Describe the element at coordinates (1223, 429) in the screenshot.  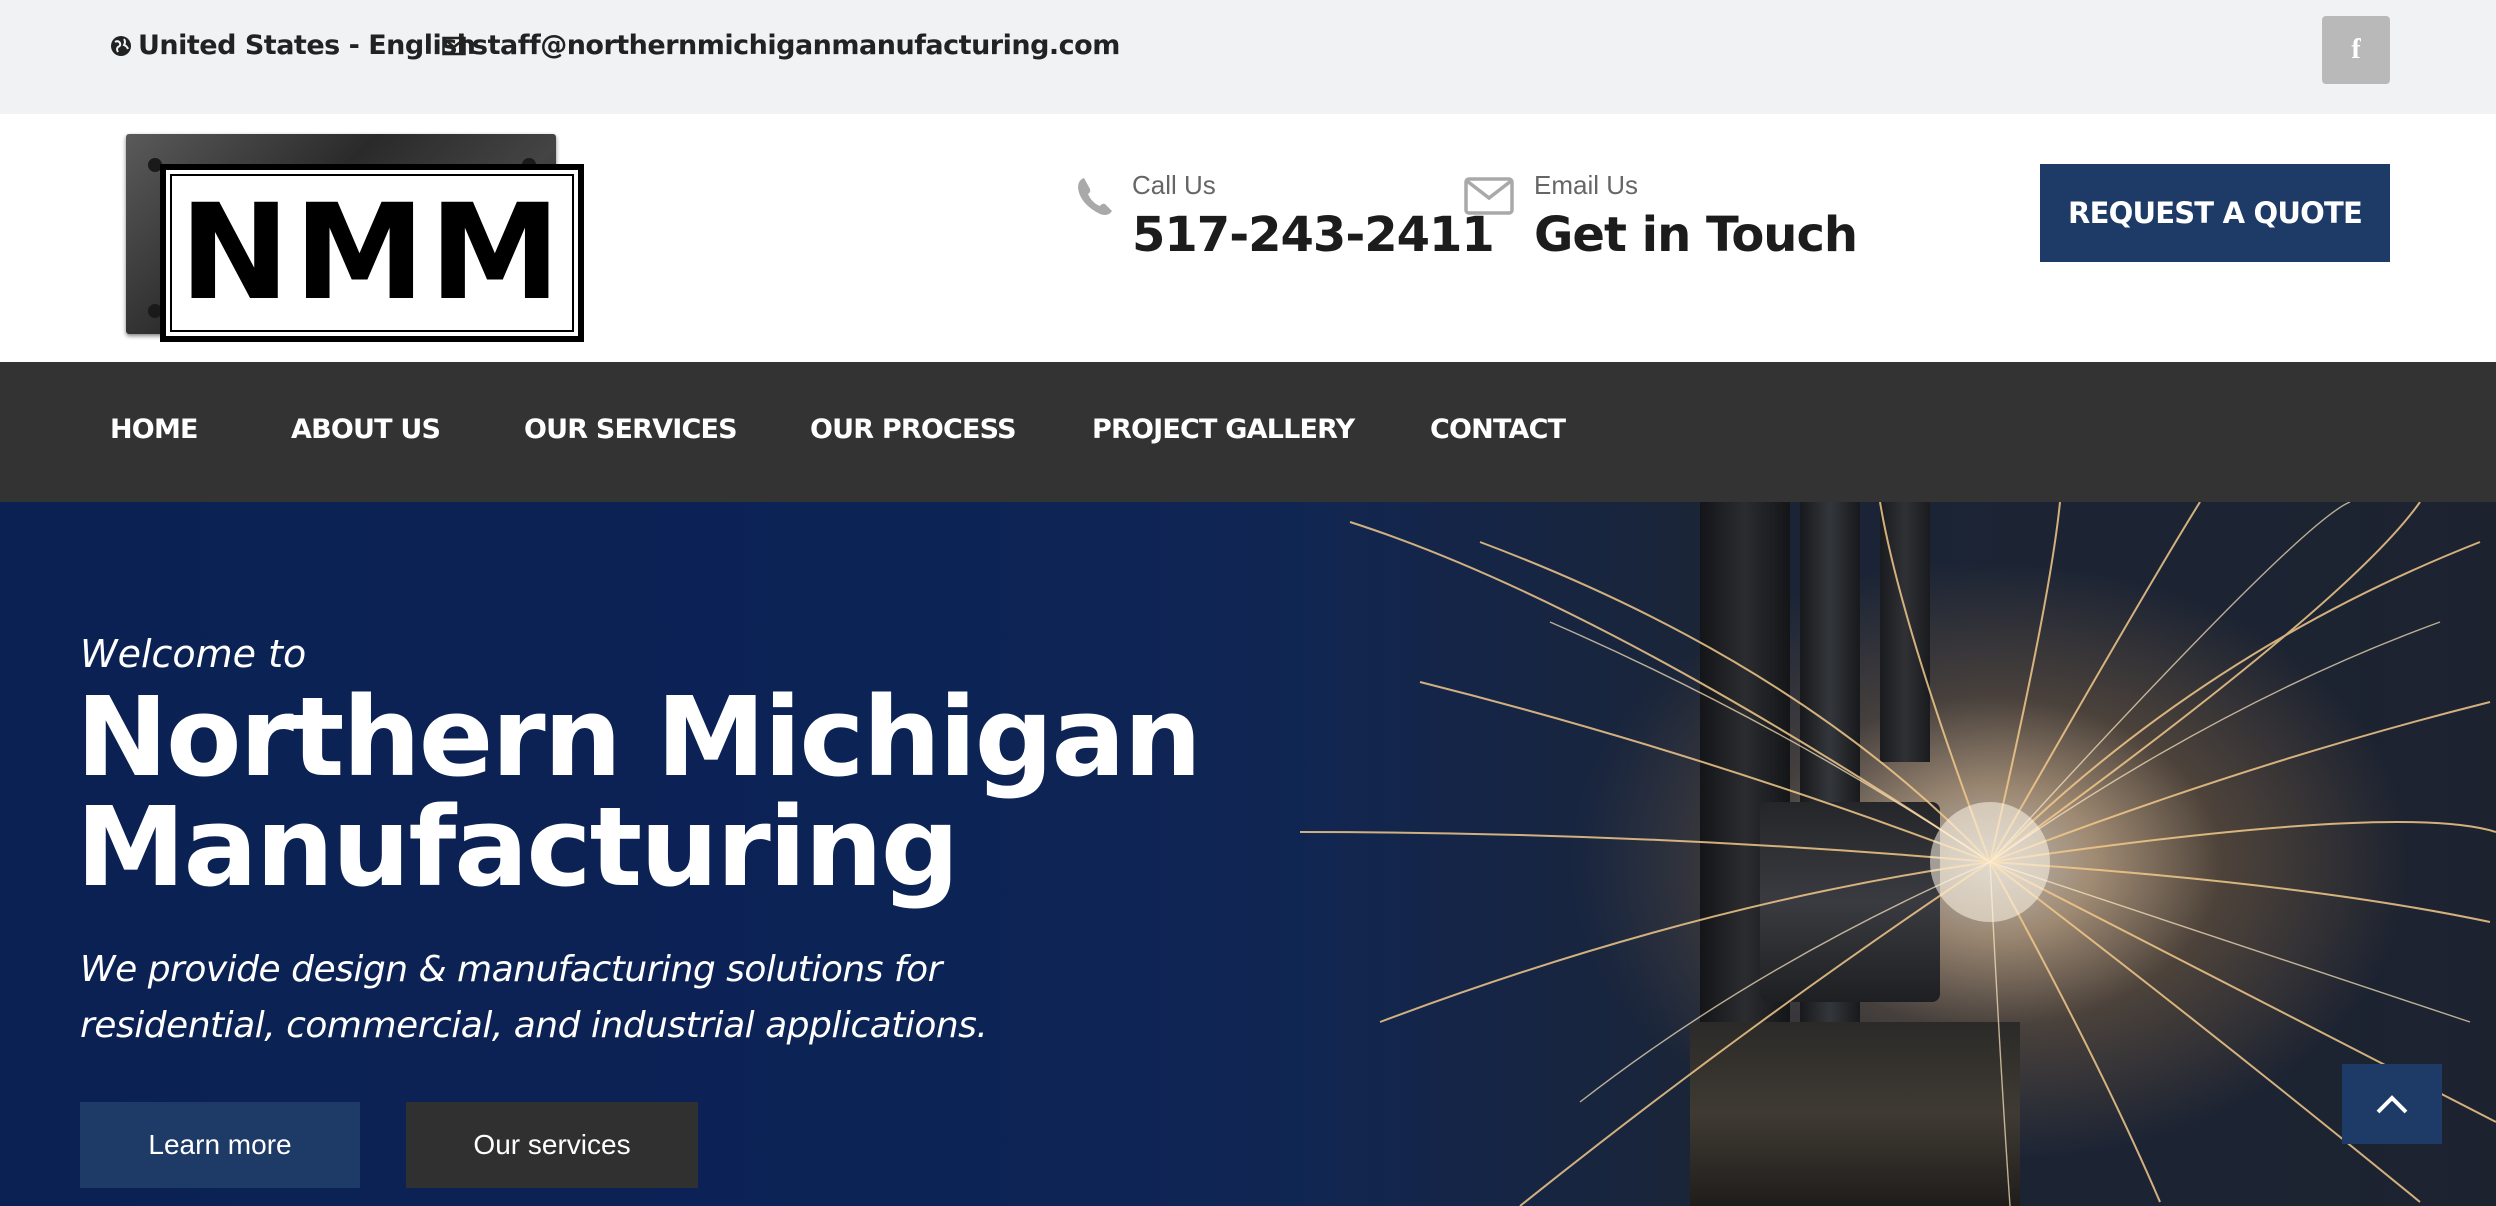
I see `nav-project-gallery: PROJECT GALLERY` at that location.